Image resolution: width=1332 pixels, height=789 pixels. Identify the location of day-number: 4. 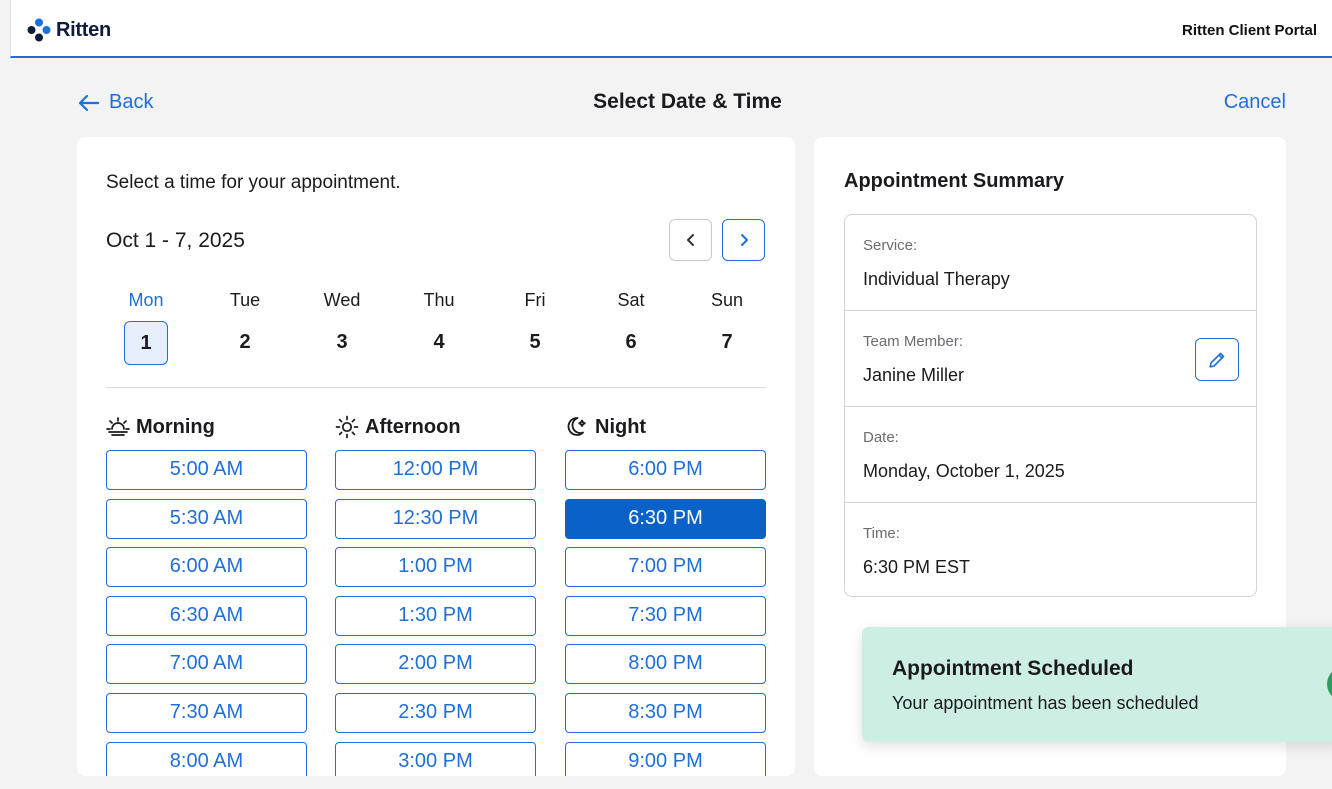
(439, 342).